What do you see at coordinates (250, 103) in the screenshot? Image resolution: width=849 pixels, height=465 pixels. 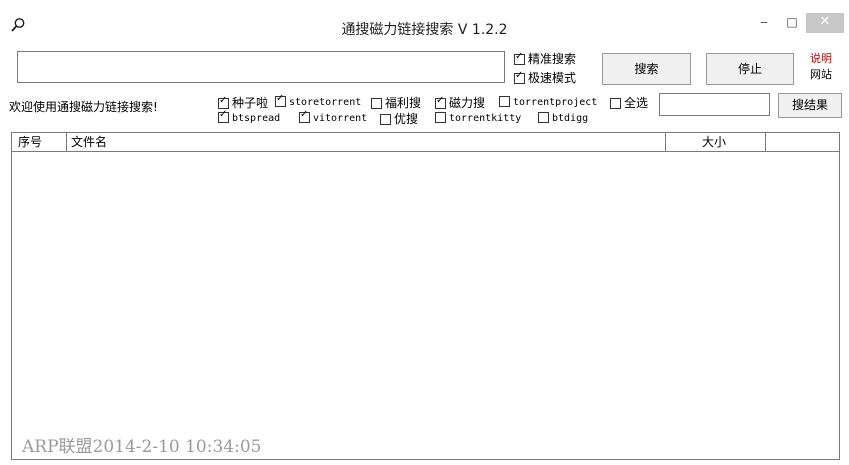 I see `source-label: 种子啦` at bounding box center [250, 103].